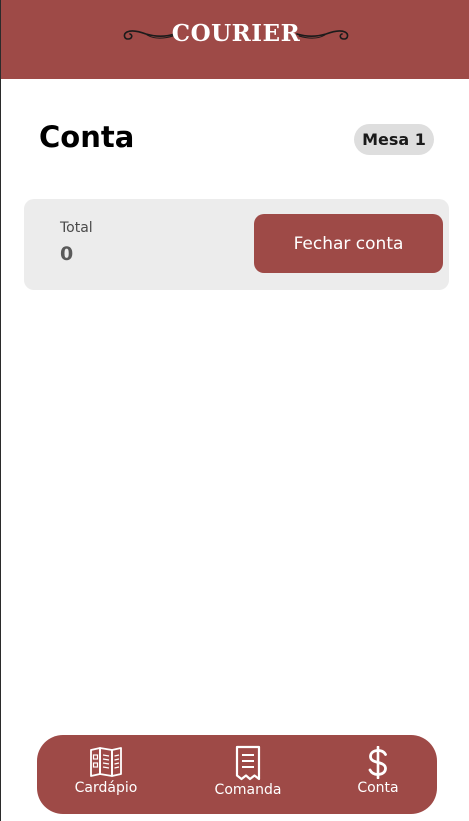  Describe the element at coordinates (236, 244) in the screenshot. I see `bill-summary-card: Total 0 Fechar conta` at that location.